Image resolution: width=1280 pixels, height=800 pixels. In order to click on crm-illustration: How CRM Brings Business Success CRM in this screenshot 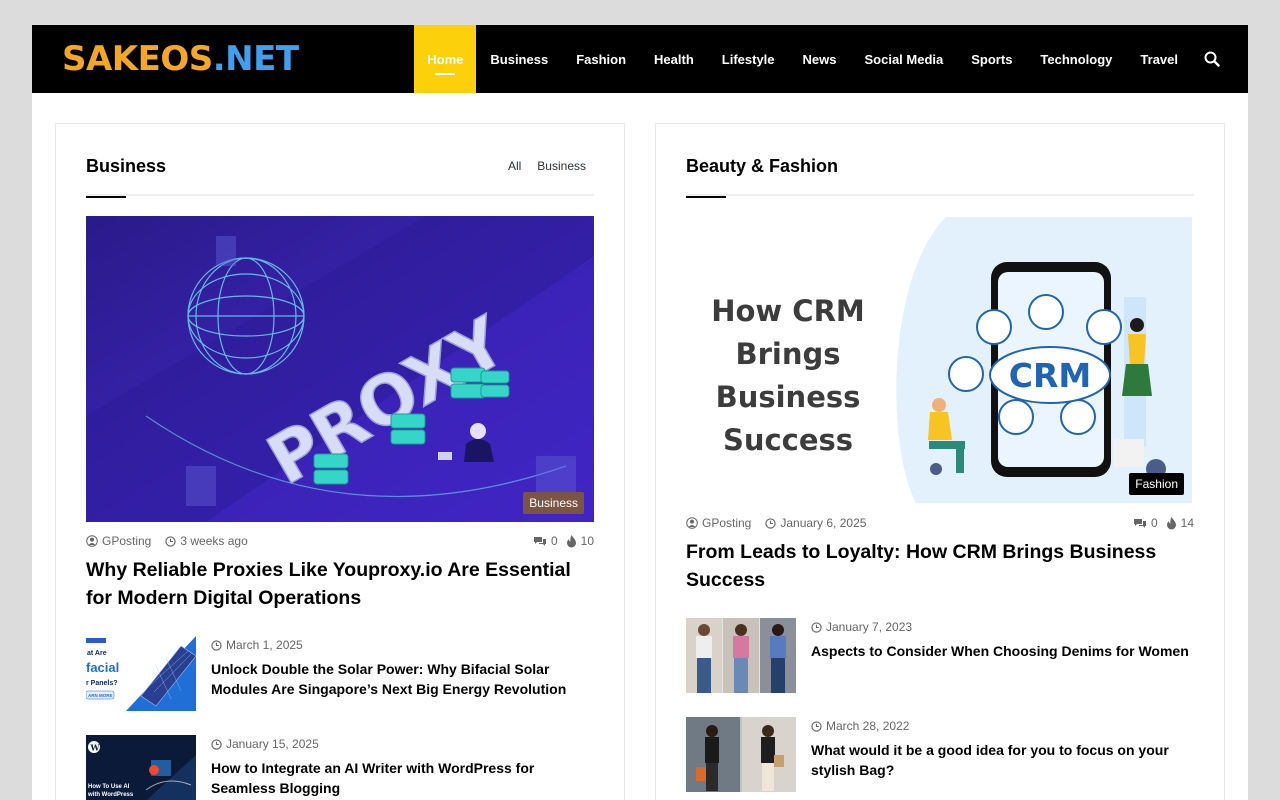, I will do `click(939, 360)`.